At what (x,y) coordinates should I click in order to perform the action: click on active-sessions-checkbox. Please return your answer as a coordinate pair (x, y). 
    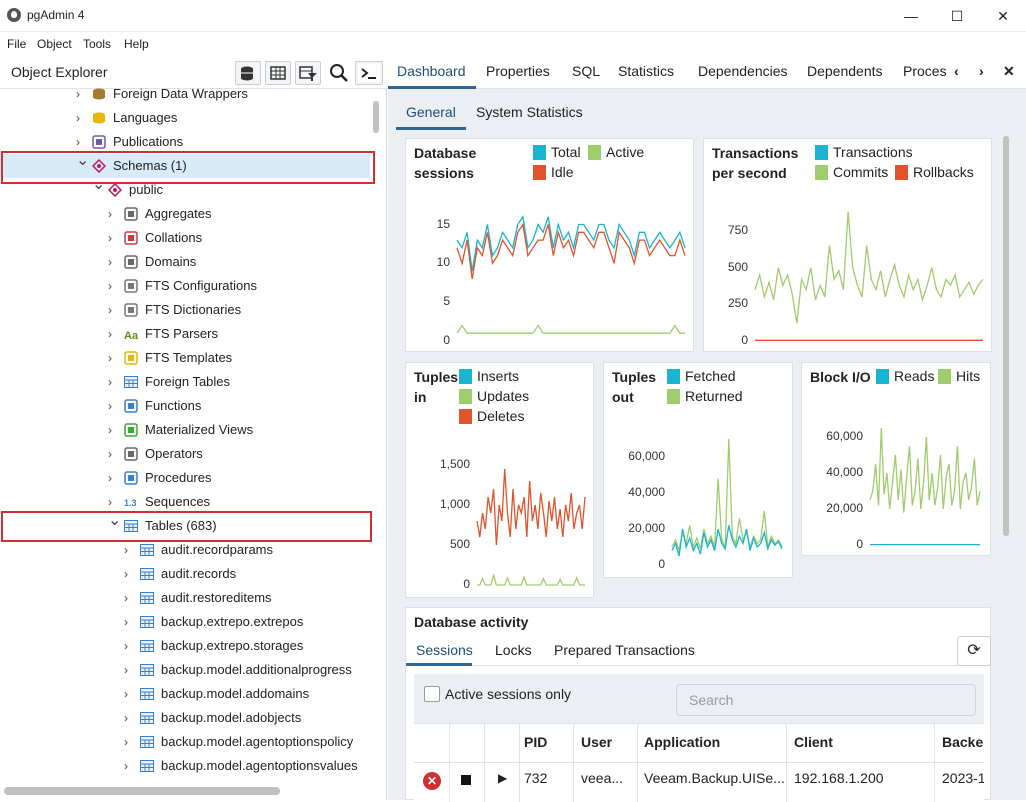
    Looking at the image, I should click on (432, 694).